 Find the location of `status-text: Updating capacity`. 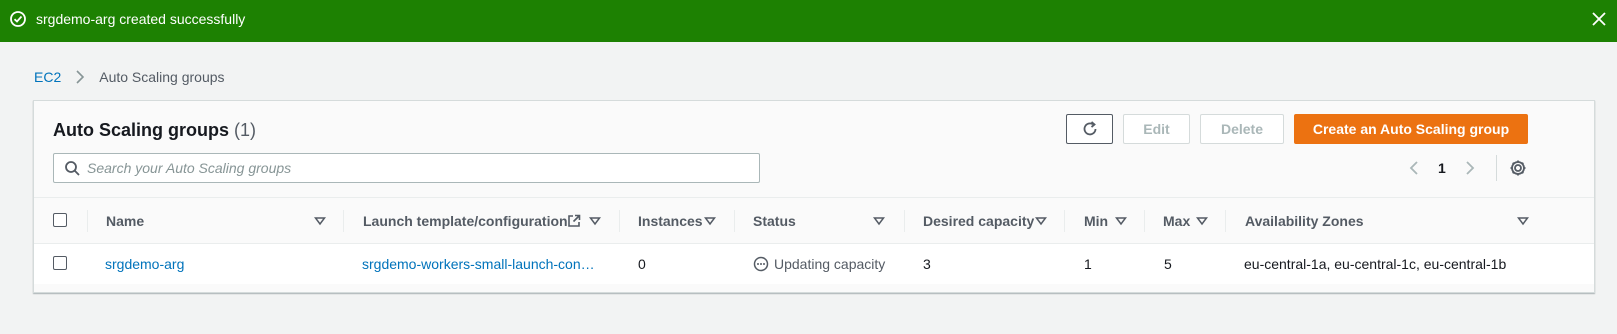

status-text: Updating capacity is located at coordinates (830, 264).